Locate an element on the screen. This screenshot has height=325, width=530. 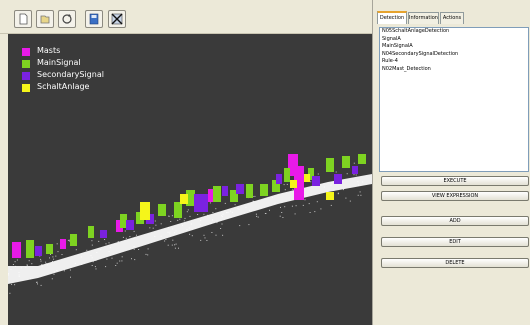
delete-button: DELETE is located at coordinates (455, 263).